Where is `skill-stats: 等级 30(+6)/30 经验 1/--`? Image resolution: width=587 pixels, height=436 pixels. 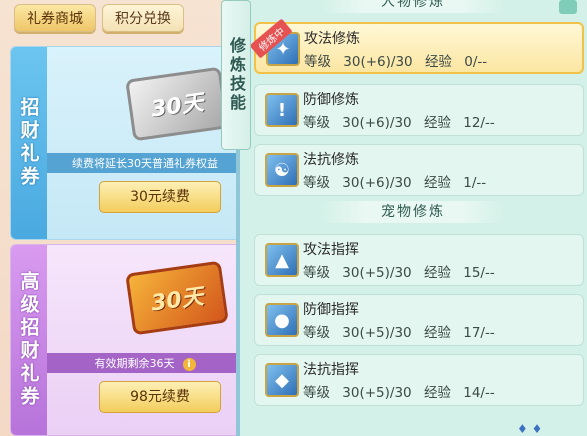
skill-stats: 等级 30(+6)/30 经验 1/-- is located at coordinates (398, 181).